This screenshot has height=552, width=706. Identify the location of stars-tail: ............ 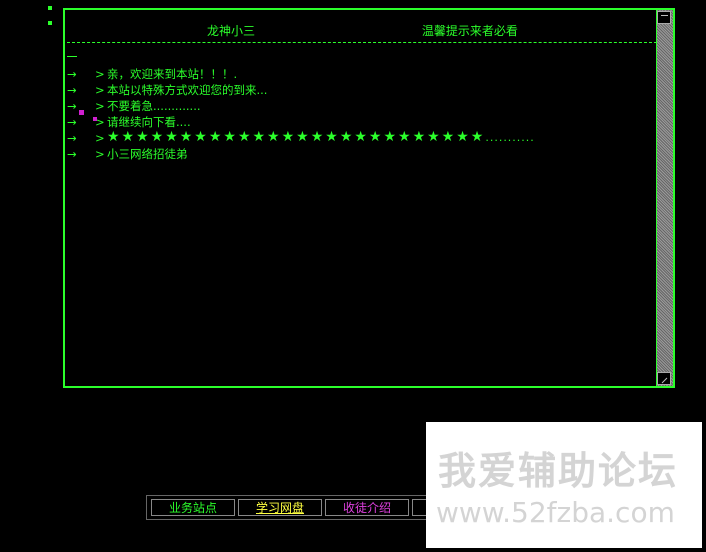
(510, 137).